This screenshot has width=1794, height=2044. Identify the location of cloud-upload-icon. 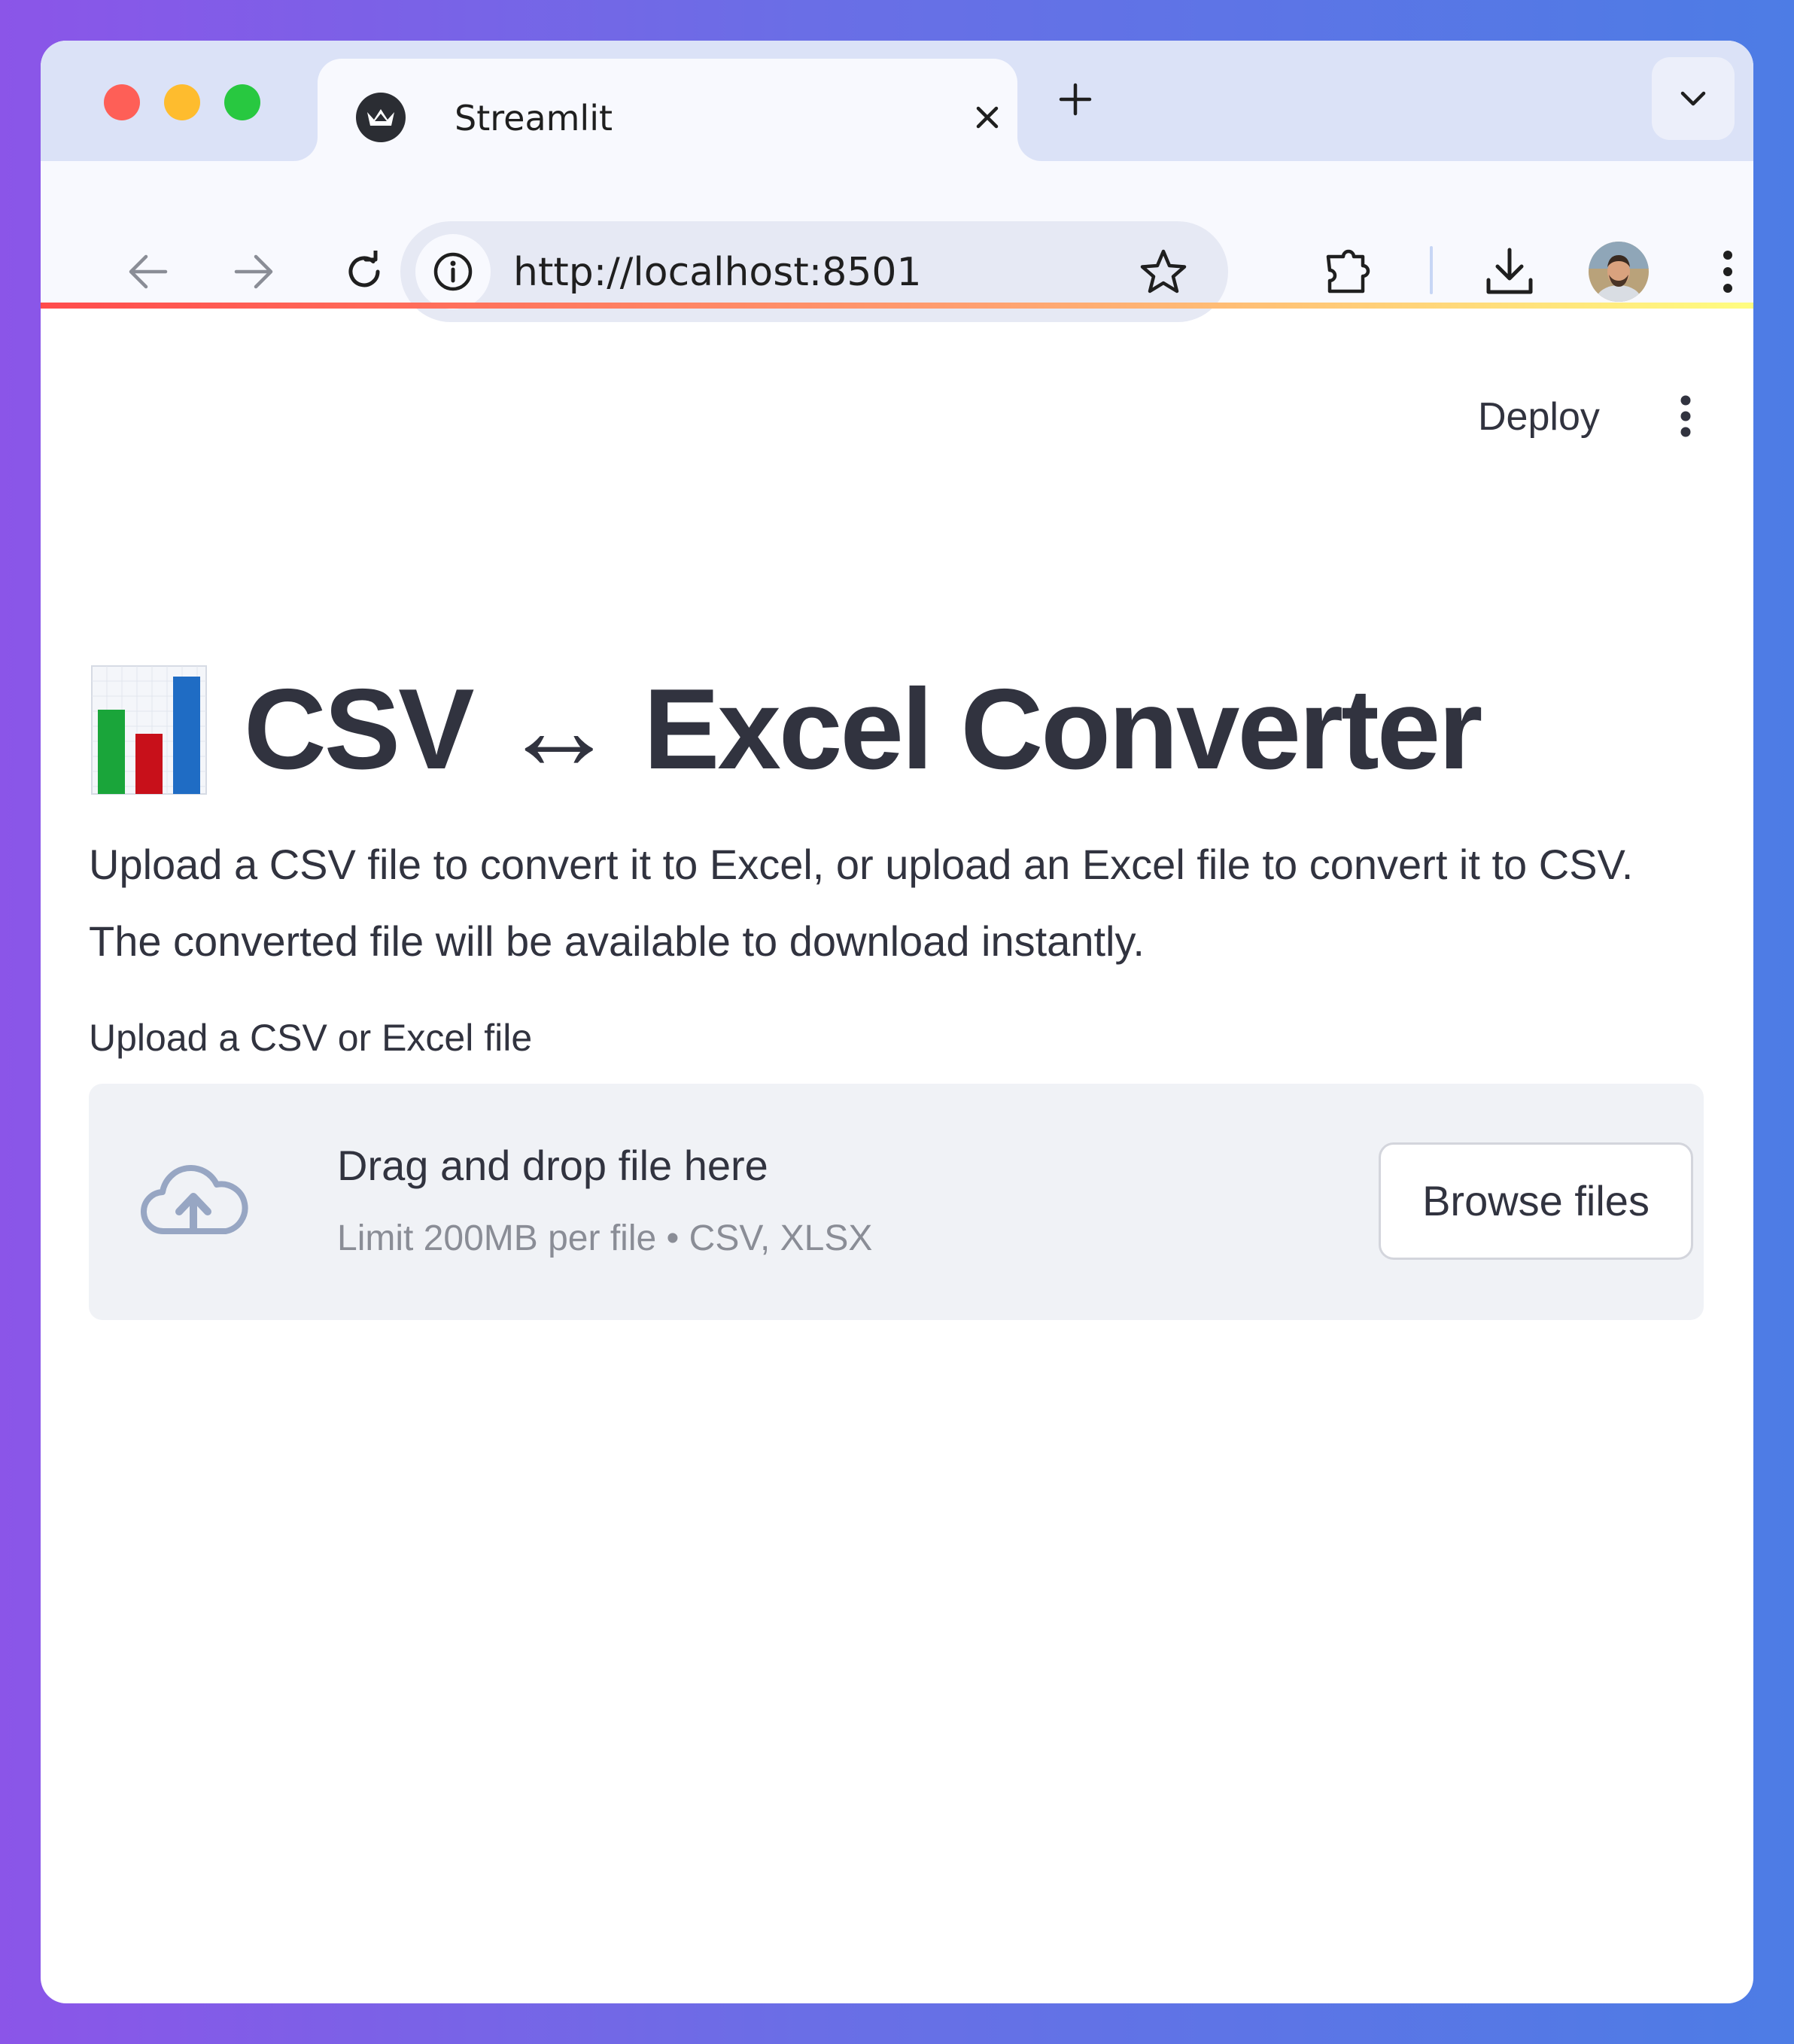
(193, 1200).